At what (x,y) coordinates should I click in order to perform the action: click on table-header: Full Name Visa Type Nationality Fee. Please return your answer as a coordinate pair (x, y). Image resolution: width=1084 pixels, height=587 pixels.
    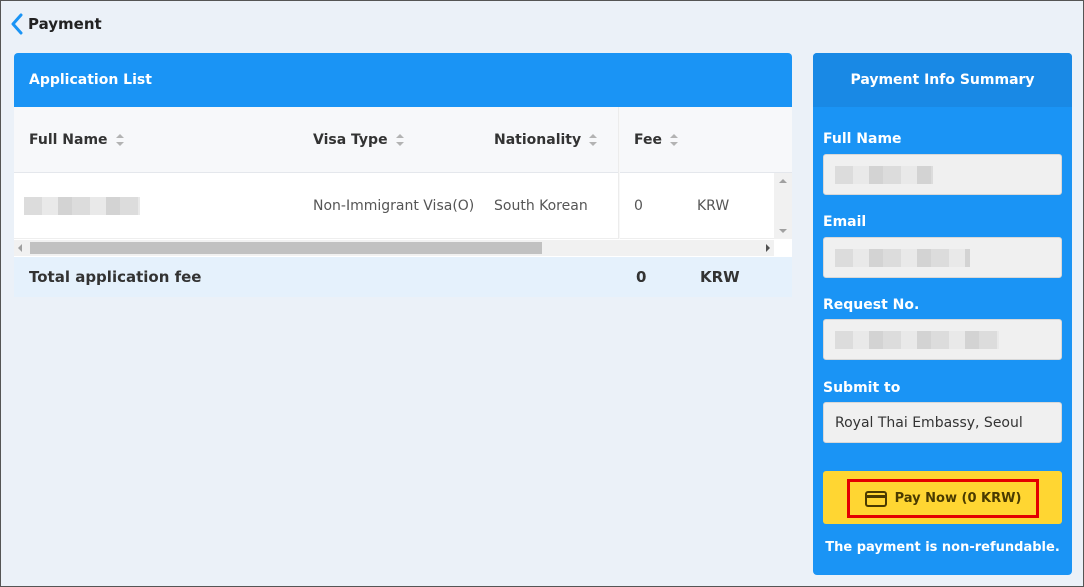
    Looking at the image, I should click on (403, 140).